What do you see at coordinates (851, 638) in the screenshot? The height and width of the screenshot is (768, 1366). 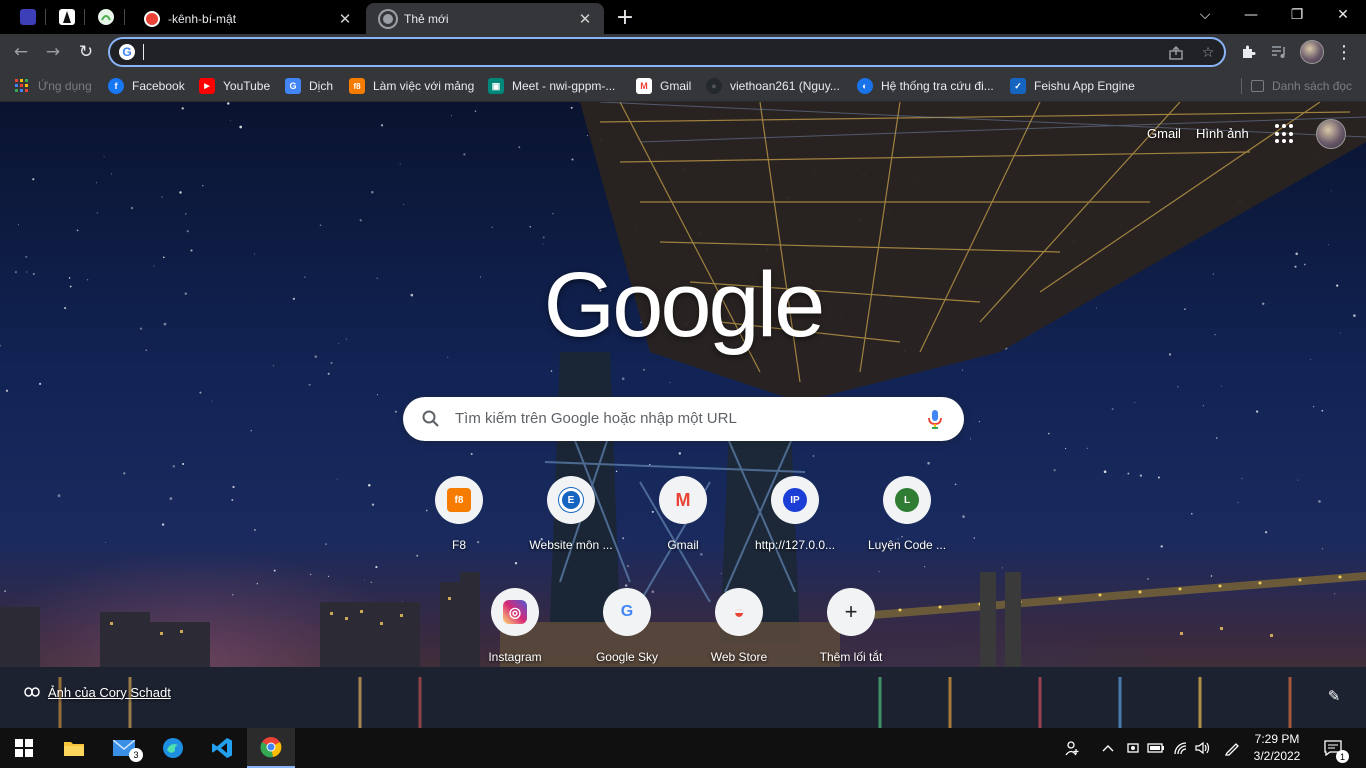 I see `add-shortcut-button: + Thêm lối tắt` at bounding box center [851, 638].